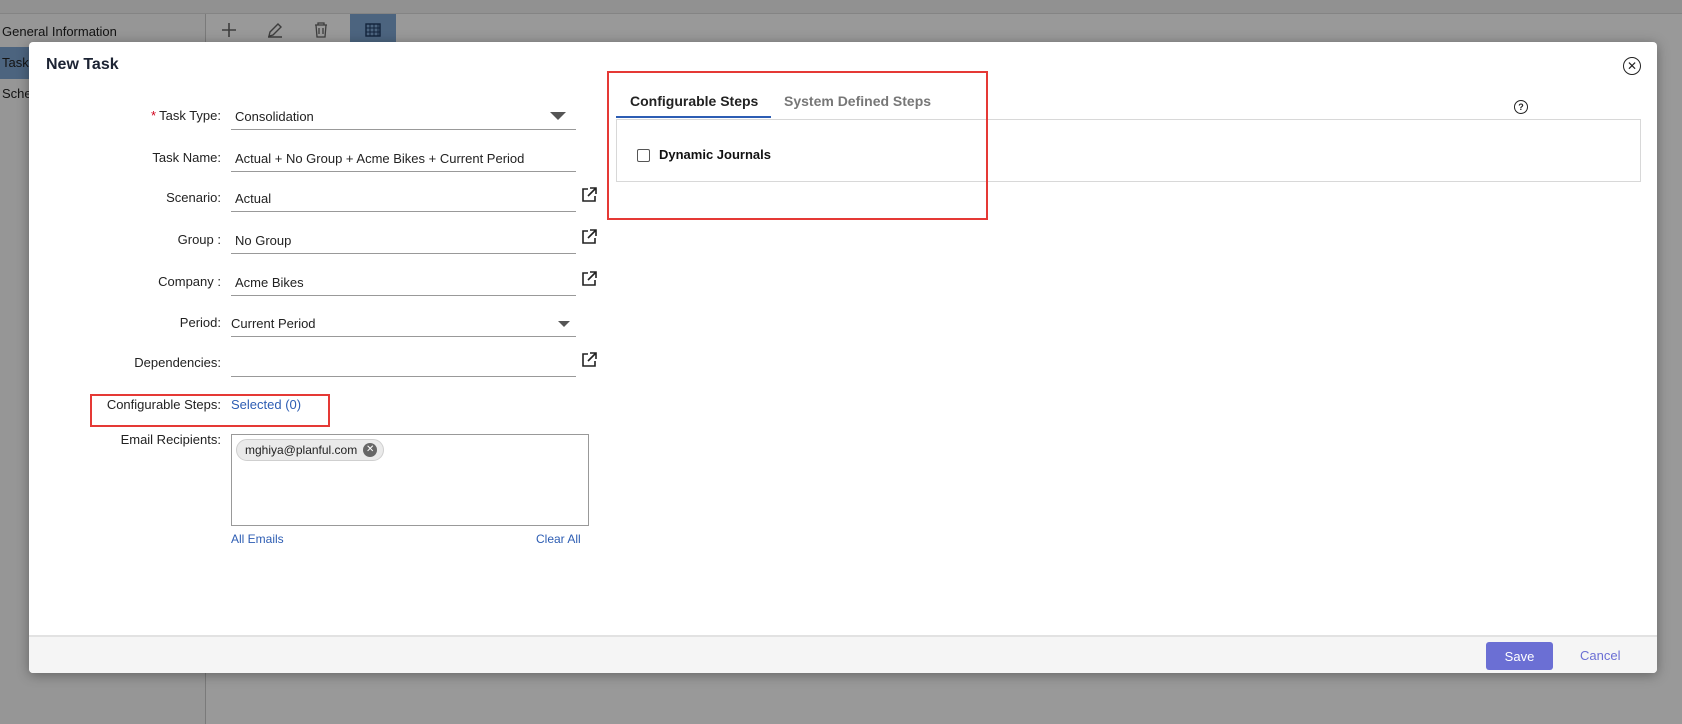 Image resolution: width=1682 pixels, height=724 pixels. I want to click on dependencies-row: Dependencies:, so click(329, 364).